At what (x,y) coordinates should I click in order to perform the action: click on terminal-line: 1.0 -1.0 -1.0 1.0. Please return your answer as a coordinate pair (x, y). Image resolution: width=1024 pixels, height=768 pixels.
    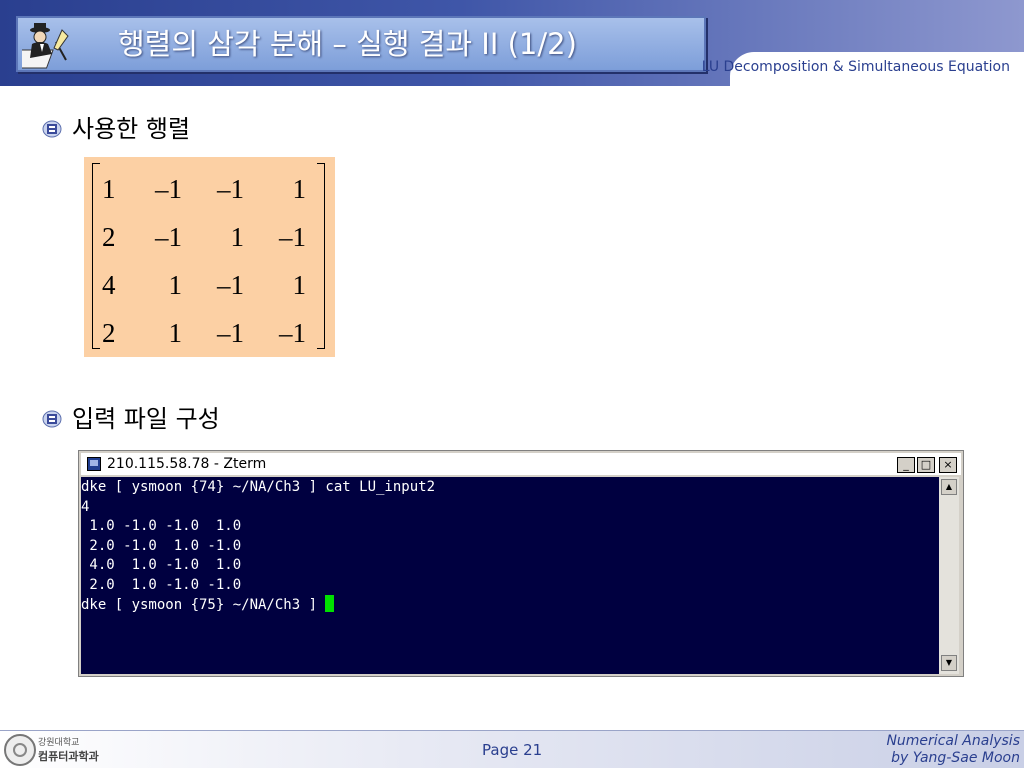
    Looking at the image, I should click on (161, 526).